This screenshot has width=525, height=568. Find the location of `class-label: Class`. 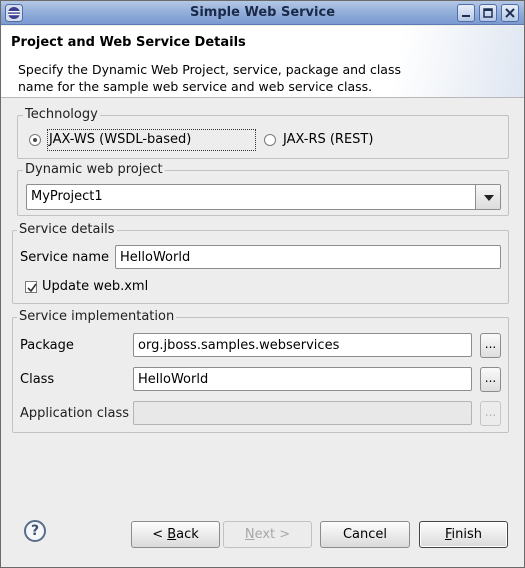

class-label: Class is located at coordinates (37, 379).